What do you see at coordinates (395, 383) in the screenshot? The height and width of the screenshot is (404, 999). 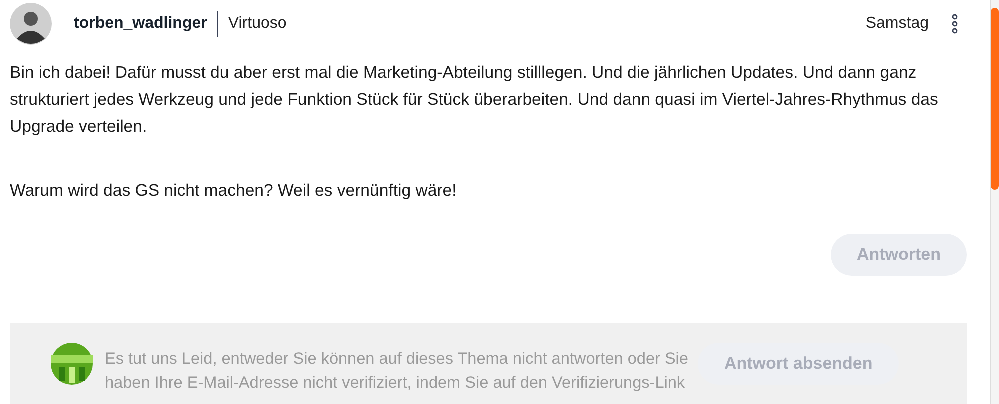 I see `notice-text: haben Ihre E-Mail-Adresse nicht verifiziert, indem Sie auf den Verifizierungs-Link` at bounding box center [395, 383].